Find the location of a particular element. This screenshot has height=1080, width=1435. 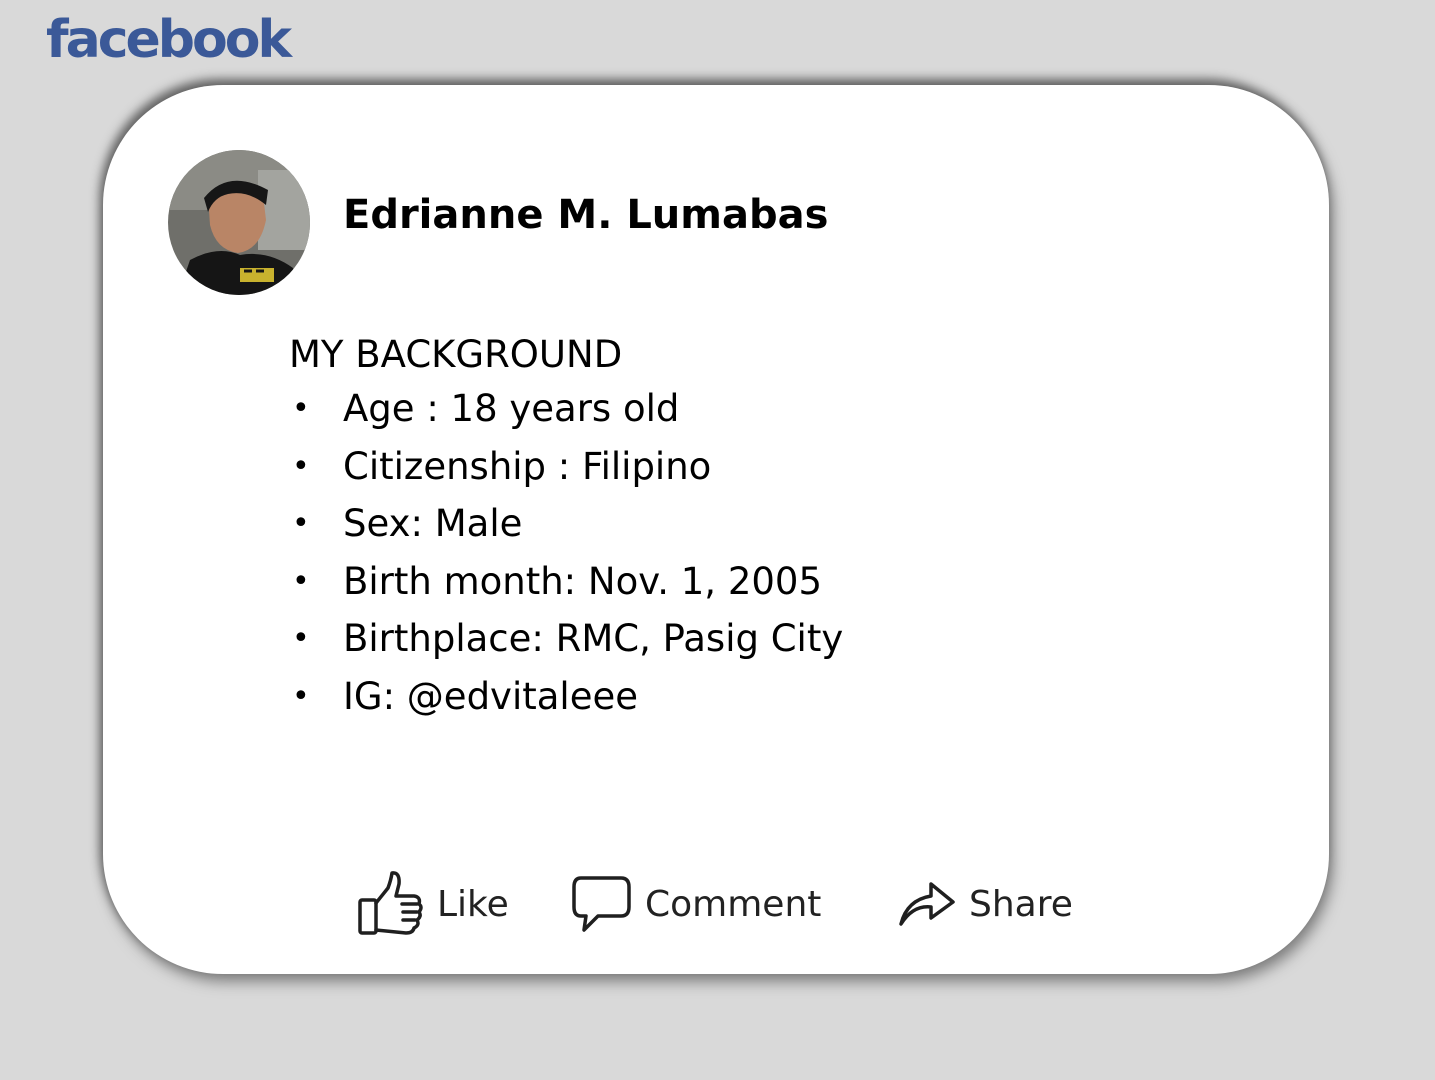

list-item: • Citizenship : Filipino is located at coordinates (566, 467).